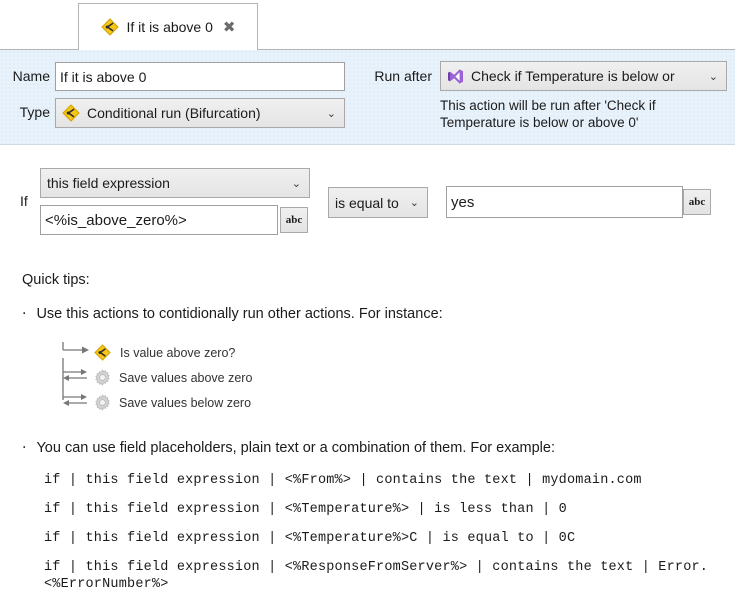 Image resolution: width=735 pixels, height=608 pixels. What do you see at coordinates (174, 113) in the screenshot?
I see `type-dropdown-value: Conditional run (Bifurcation)` at bounding box center [174, 113].